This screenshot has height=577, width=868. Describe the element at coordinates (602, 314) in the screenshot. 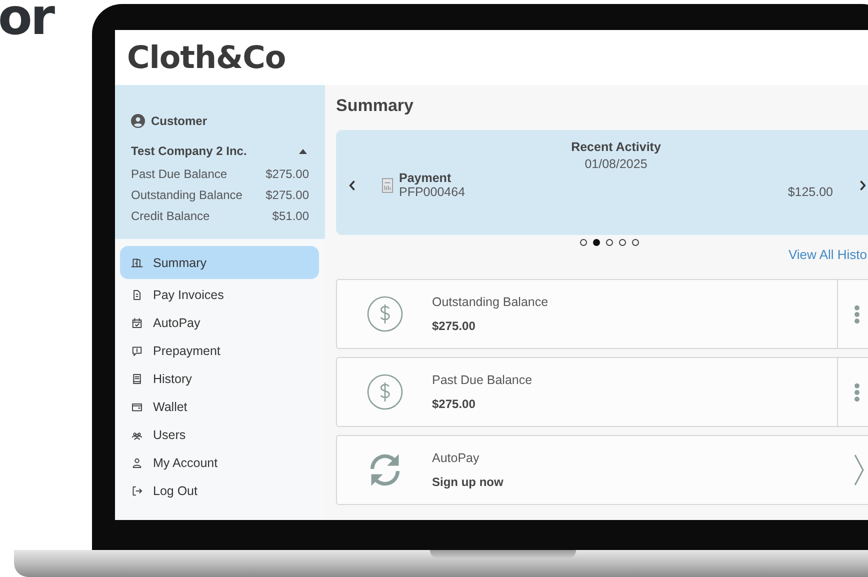

I see `summary-card: Outstanding Balance $275.00` at that location.